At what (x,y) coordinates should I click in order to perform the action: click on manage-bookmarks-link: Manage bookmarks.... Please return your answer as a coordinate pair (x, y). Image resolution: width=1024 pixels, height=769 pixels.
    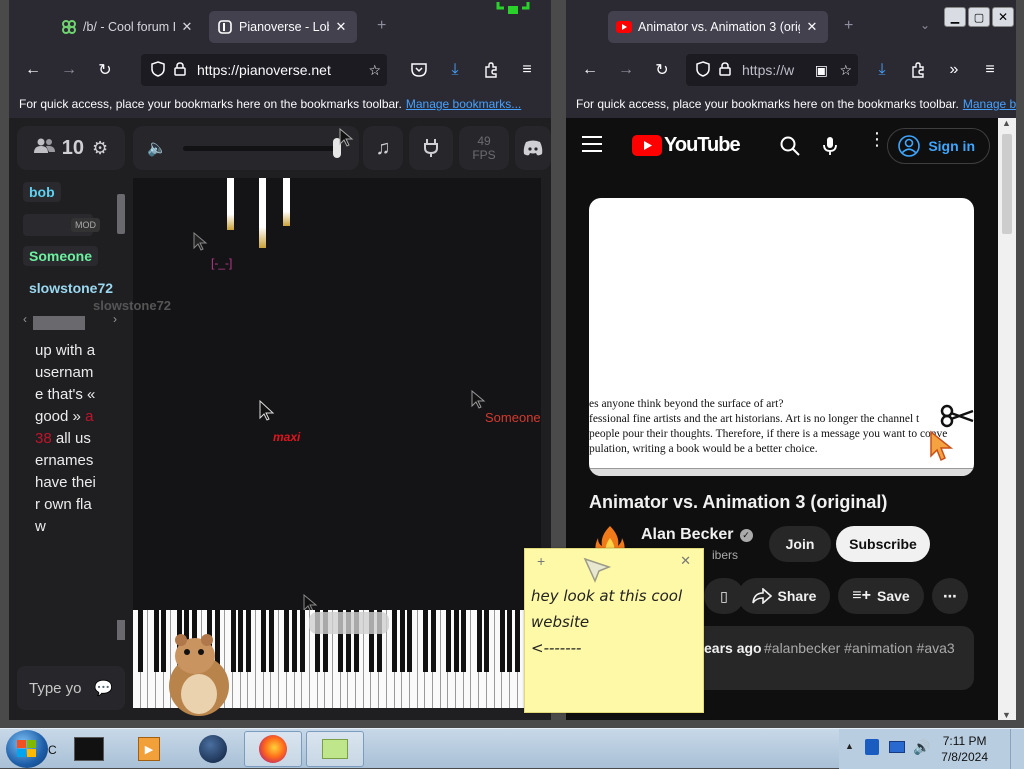
    Looking at the image, I should click on (463, 104).